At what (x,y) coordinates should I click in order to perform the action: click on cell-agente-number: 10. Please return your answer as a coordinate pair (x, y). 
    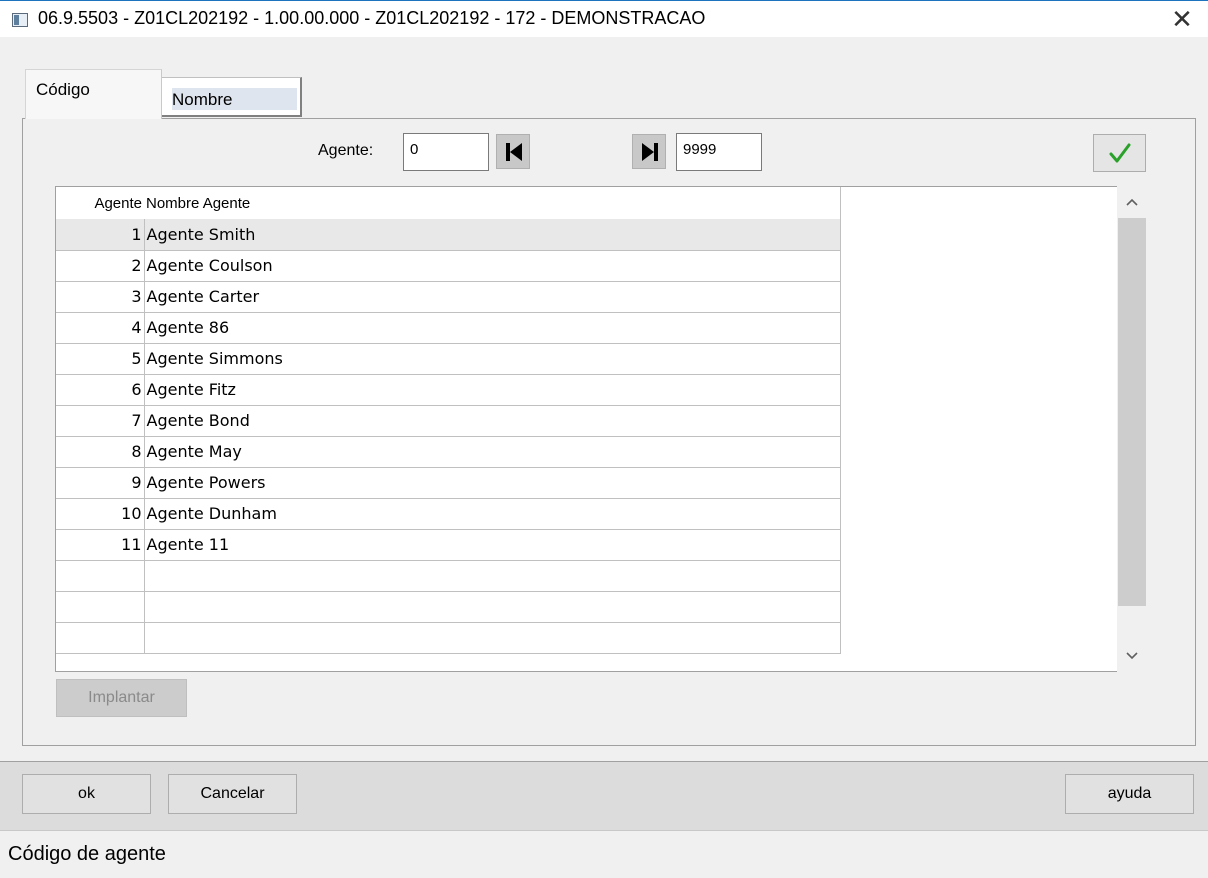
    Looking at the image, I should click on (100, 514).